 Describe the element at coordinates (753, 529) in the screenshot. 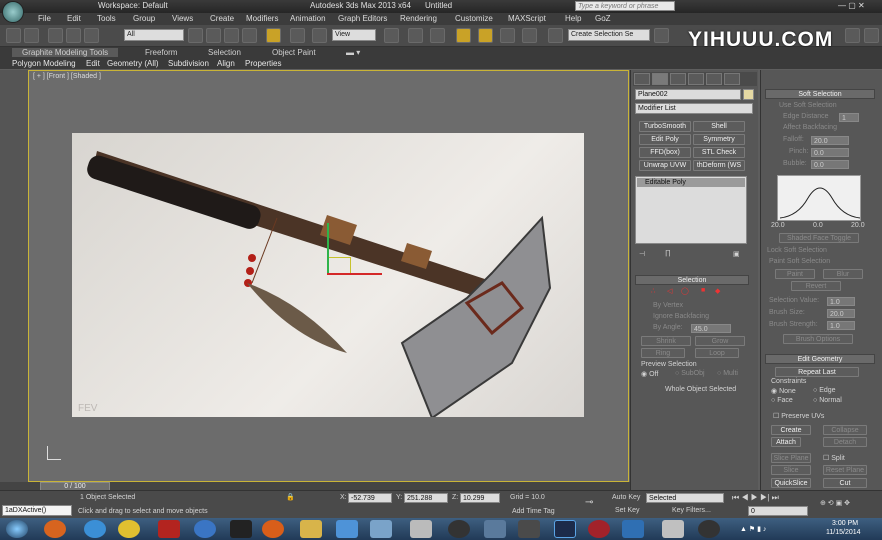

I see `system-tray-icons: ▲ ⚑ ▮ ♪` at that location.